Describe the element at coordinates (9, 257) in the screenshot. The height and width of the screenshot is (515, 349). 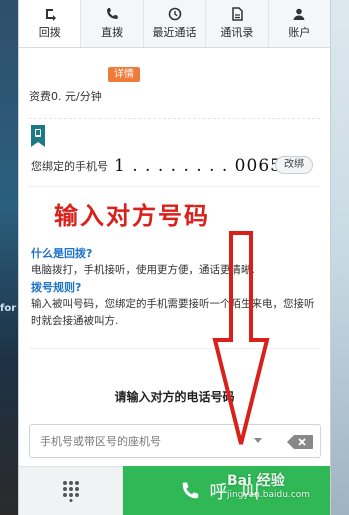
I see `background-left` at that location.